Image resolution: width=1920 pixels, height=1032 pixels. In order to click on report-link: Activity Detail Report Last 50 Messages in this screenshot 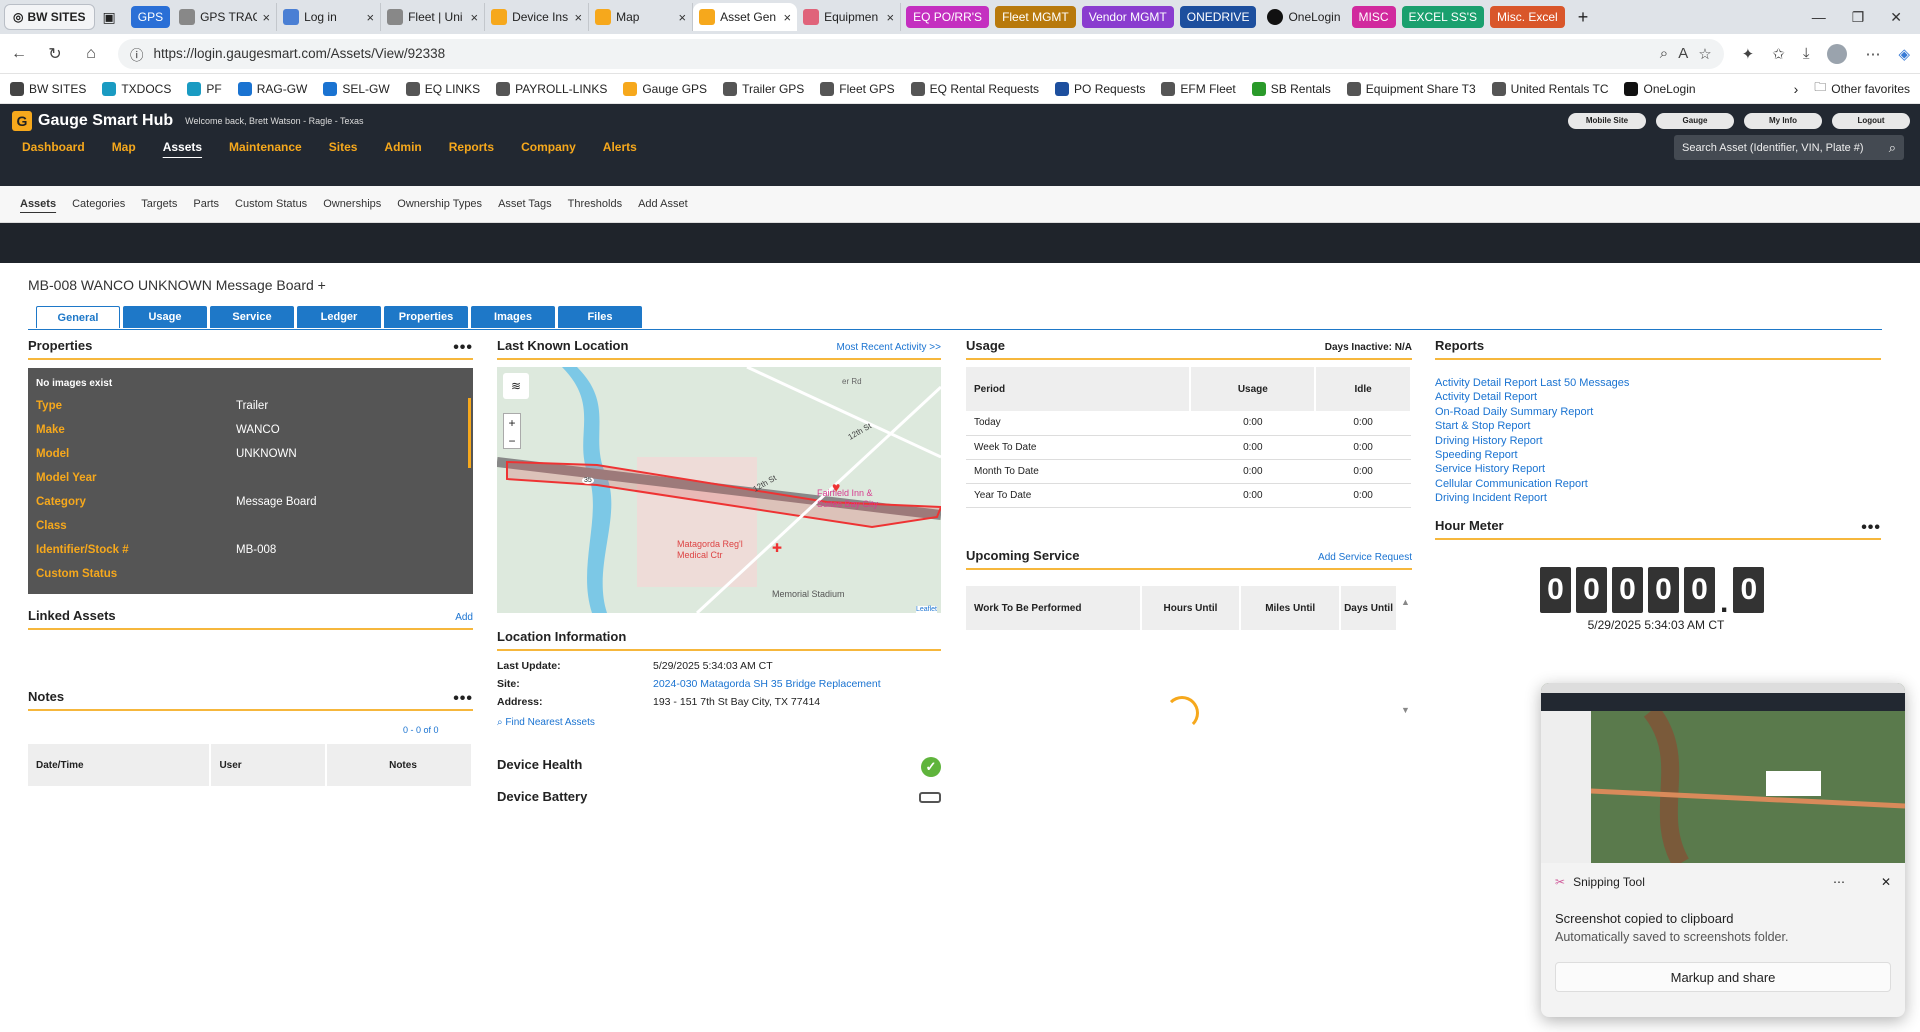, I will do `click(1532, 383)`.